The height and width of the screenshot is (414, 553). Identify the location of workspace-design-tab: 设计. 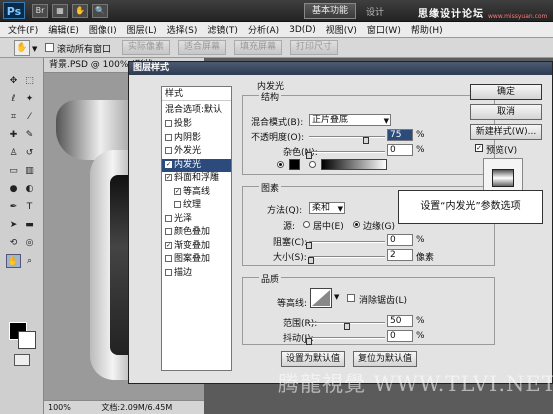
(375, 11).